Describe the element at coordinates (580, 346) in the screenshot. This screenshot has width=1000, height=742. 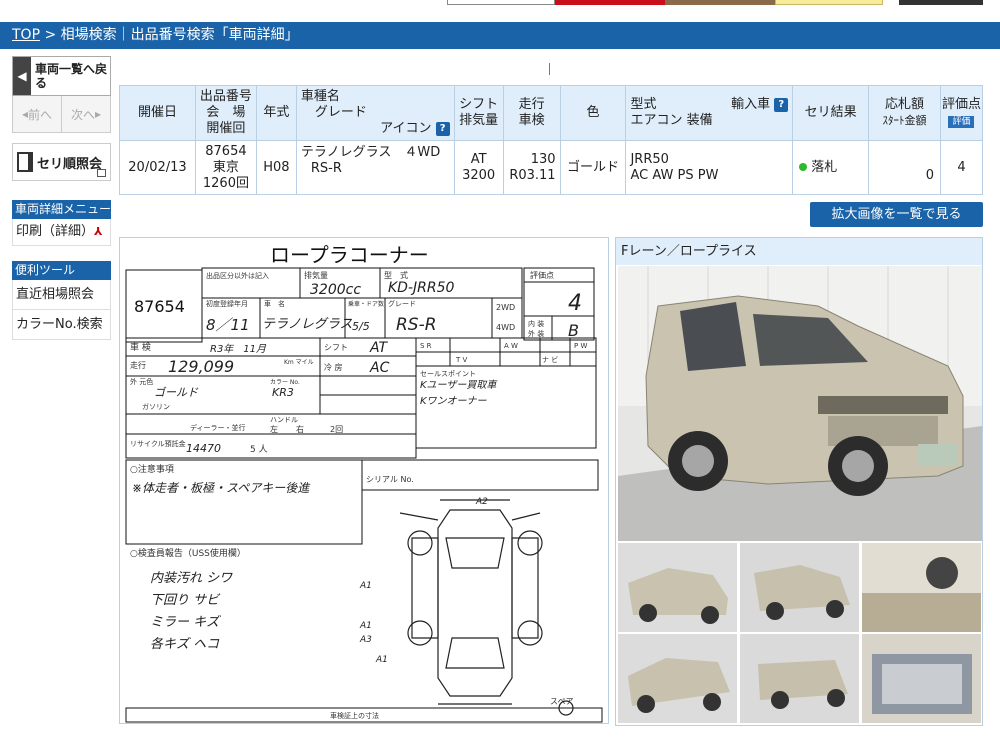
I see `sheet-label: P W` at that location.